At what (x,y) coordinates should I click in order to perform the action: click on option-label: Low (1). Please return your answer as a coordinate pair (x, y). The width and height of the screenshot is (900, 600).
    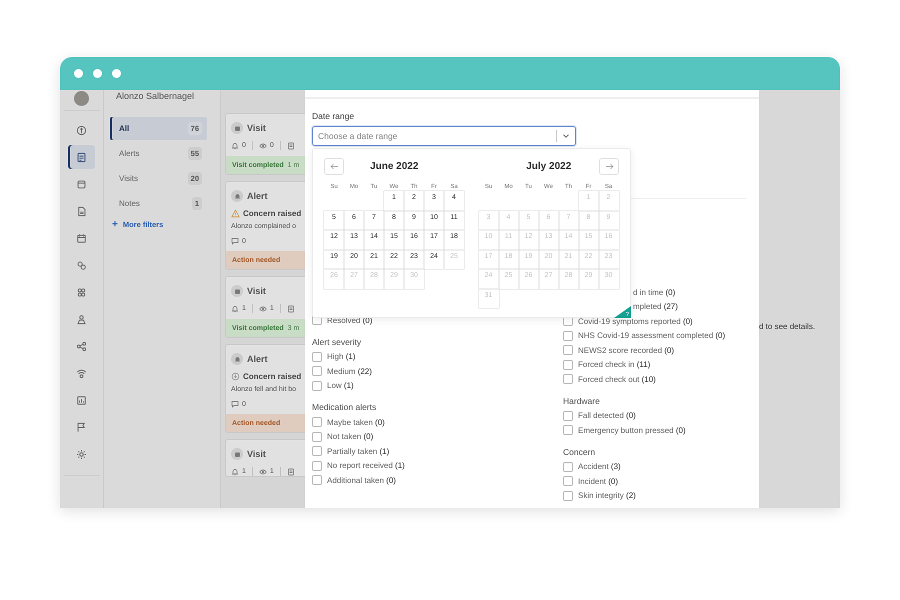
    Looking at the image, I should click on (340, 385).